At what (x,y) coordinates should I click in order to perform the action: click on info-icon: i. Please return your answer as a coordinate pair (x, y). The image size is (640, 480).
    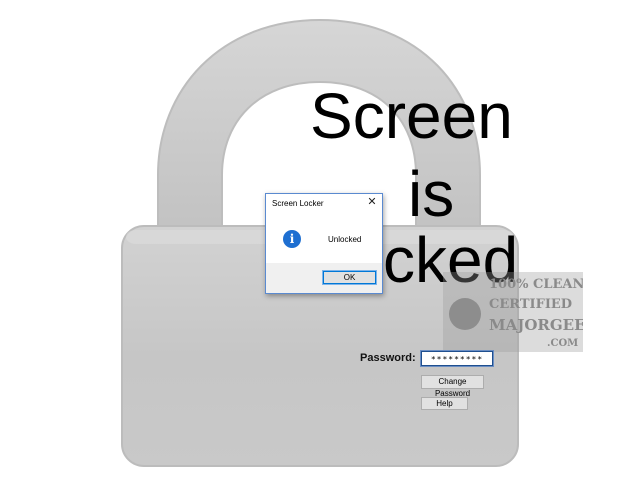
    Looking at the image, I should click on (292, 239).